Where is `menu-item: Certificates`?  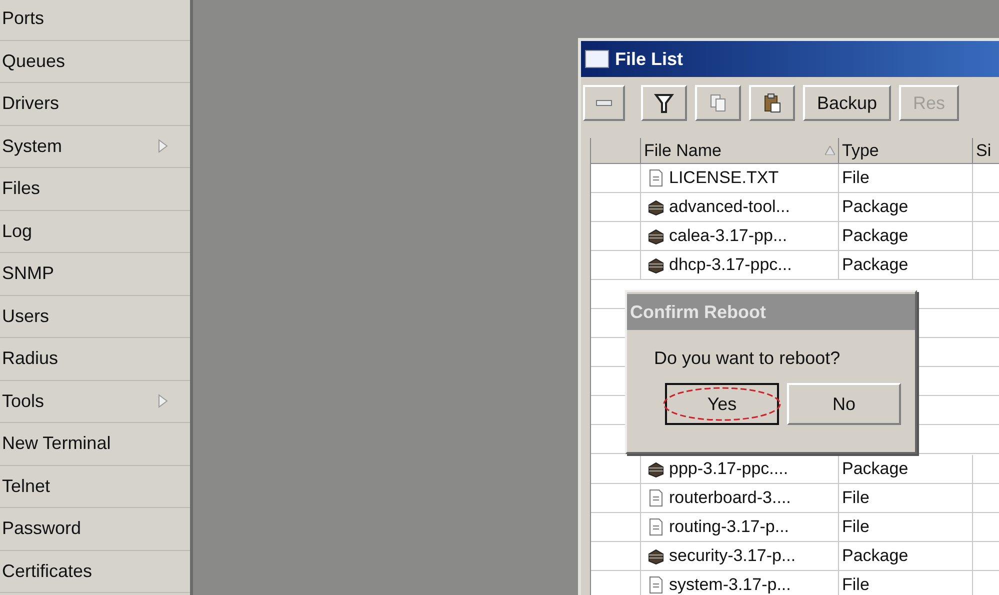
menu-item: Certificates is located at coordinates (95, 571).